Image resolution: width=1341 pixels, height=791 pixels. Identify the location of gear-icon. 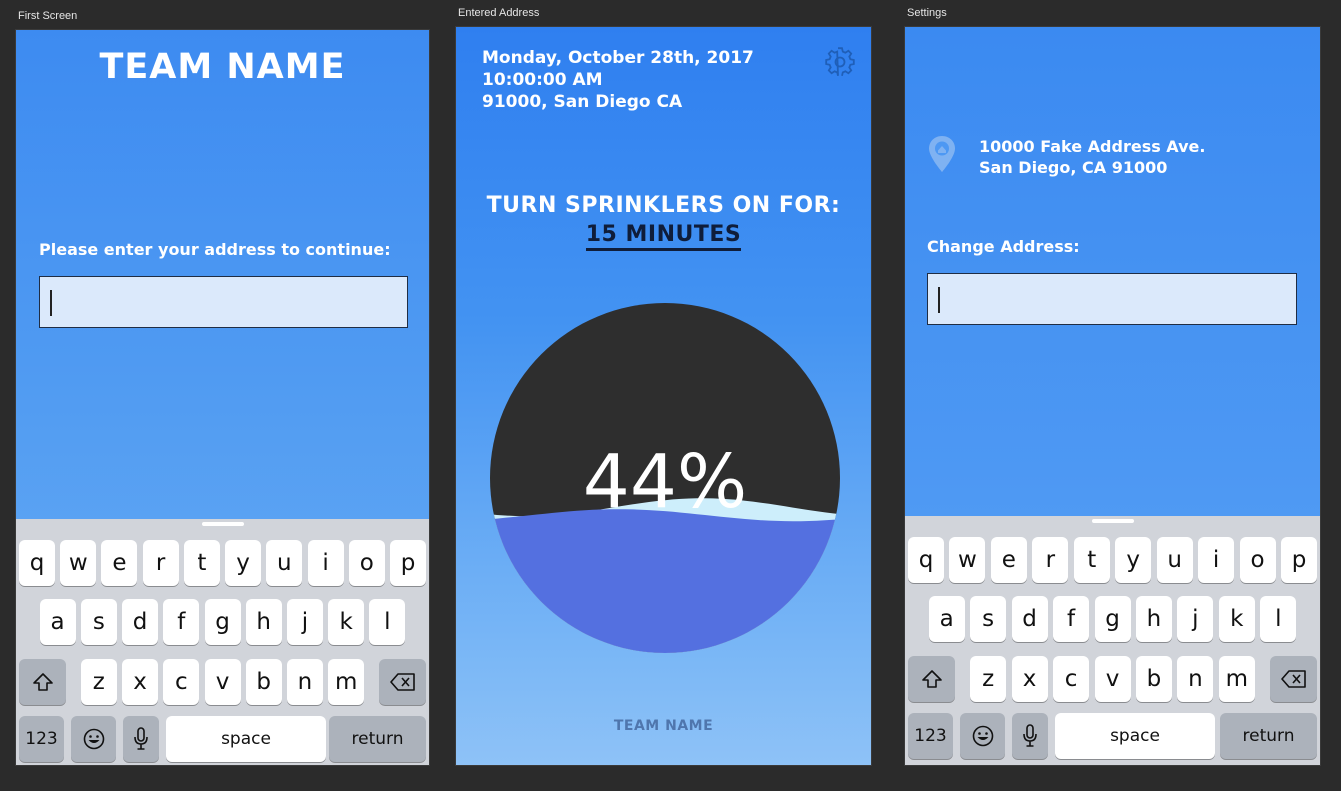
(840, 62).